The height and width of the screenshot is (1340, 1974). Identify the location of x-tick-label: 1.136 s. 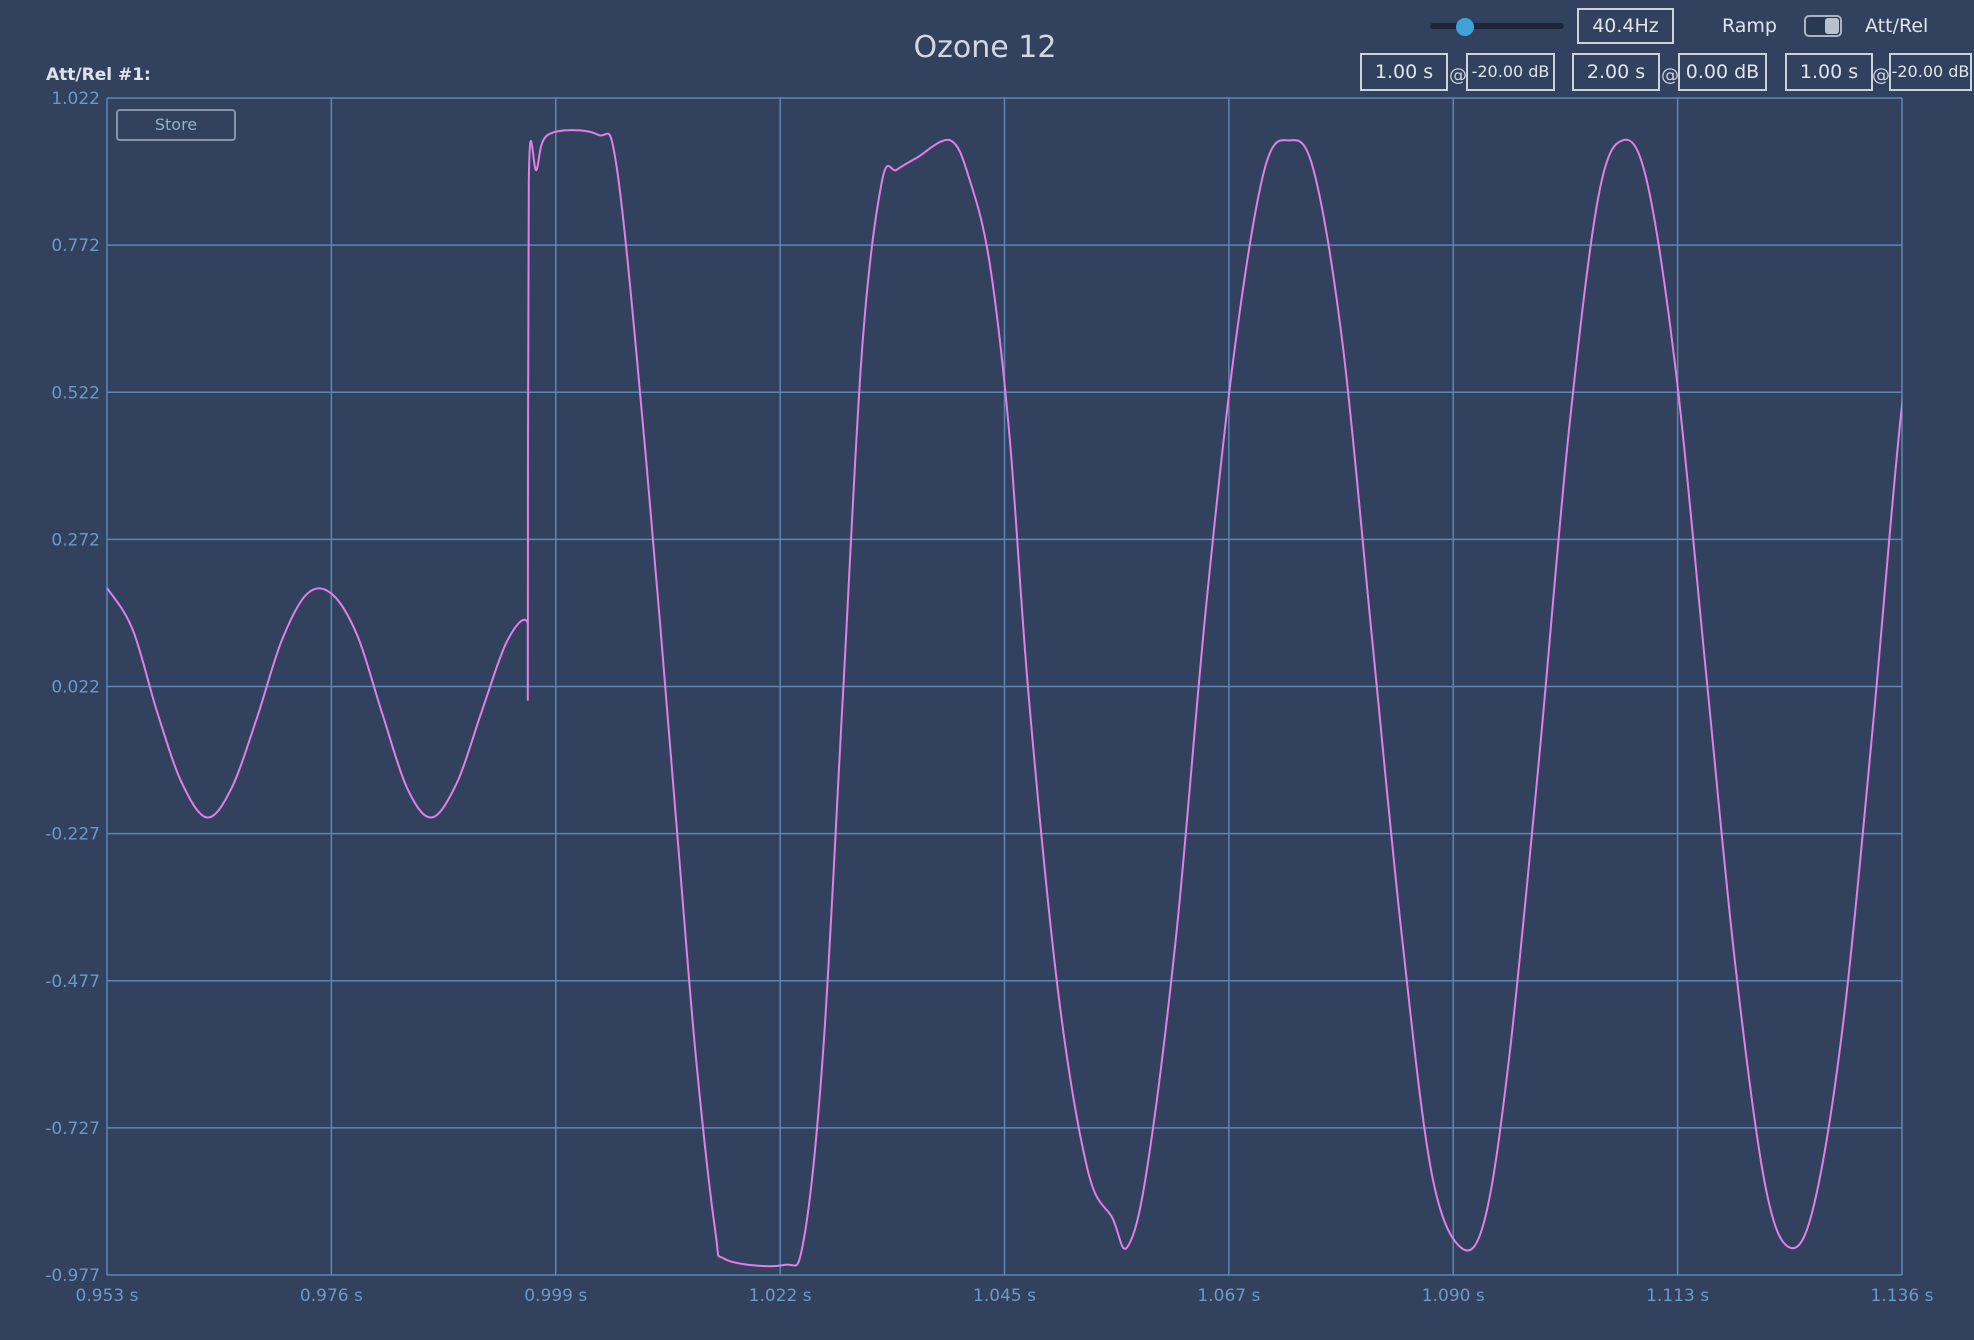
(1902, 1296).